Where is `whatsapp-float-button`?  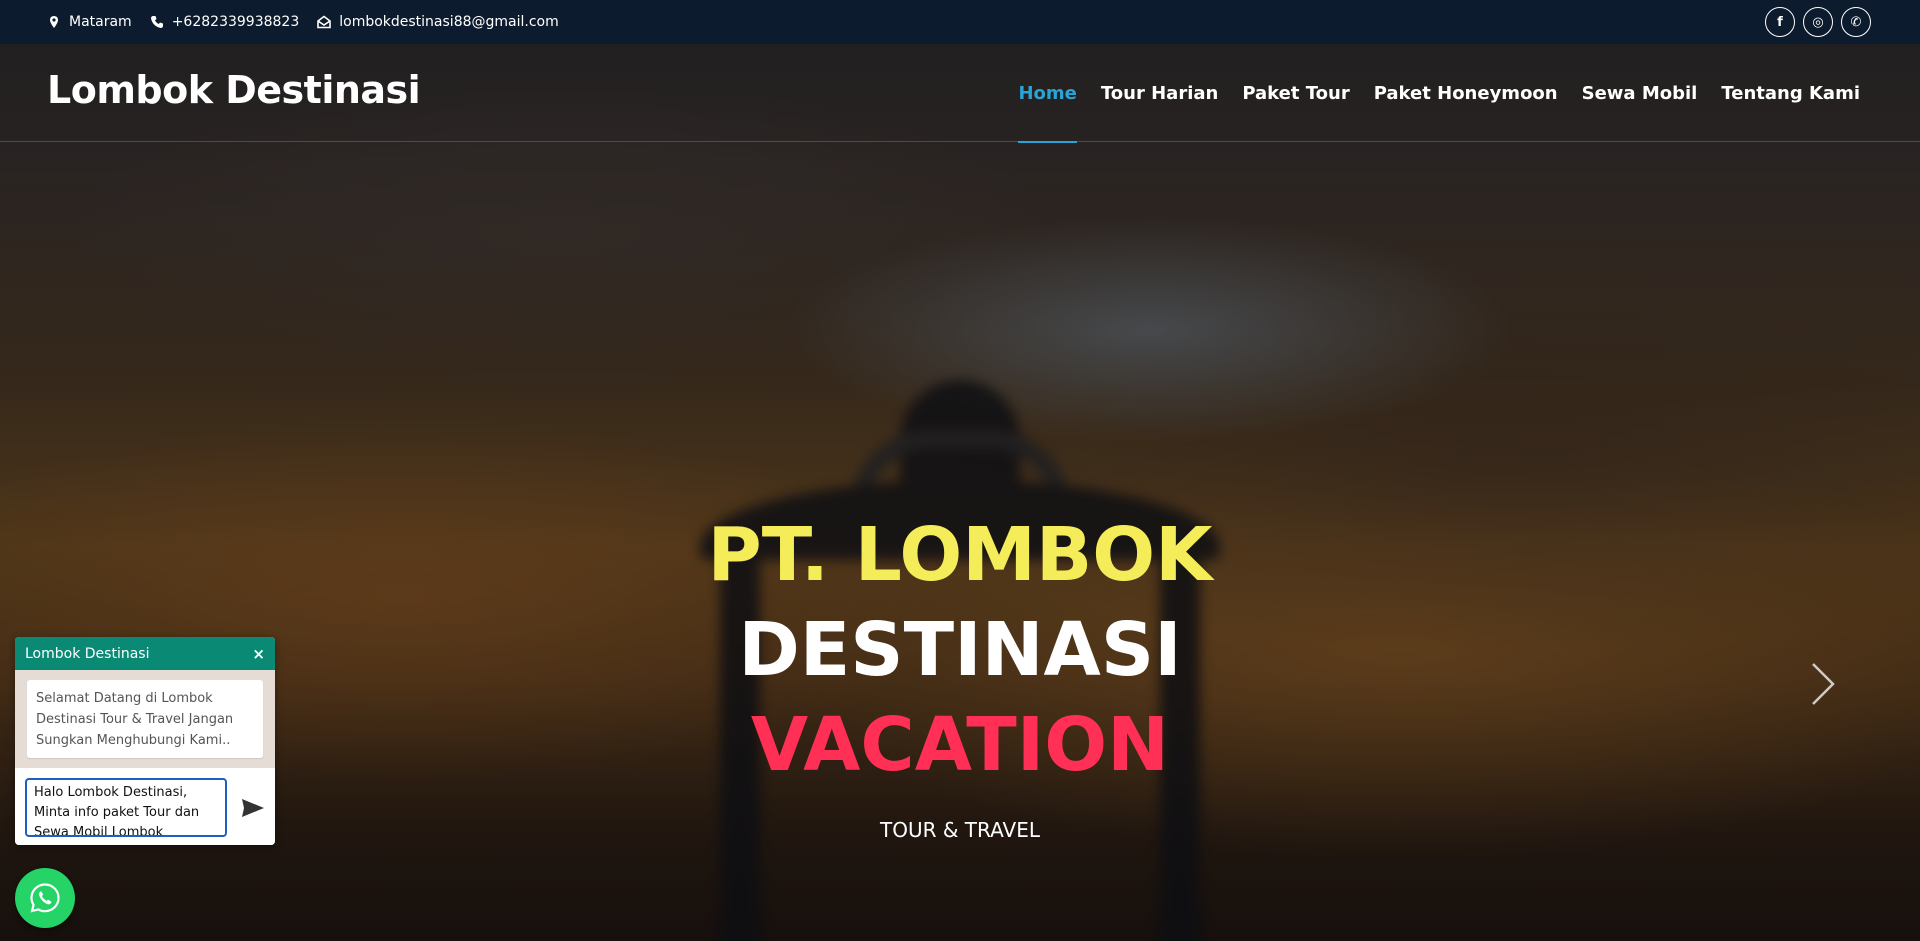 whatsapp-float-button is located at coordinates (45, 898).